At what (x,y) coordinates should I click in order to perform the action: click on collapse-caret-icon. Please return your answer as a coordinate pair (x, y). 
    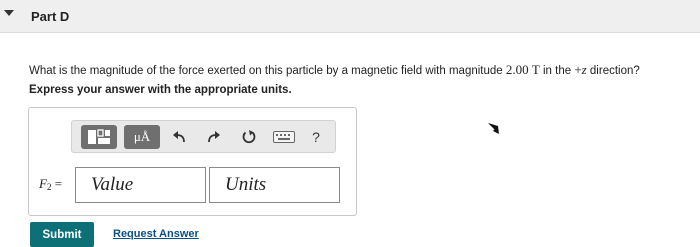
    Looking at the image, I should click on (9, 13).